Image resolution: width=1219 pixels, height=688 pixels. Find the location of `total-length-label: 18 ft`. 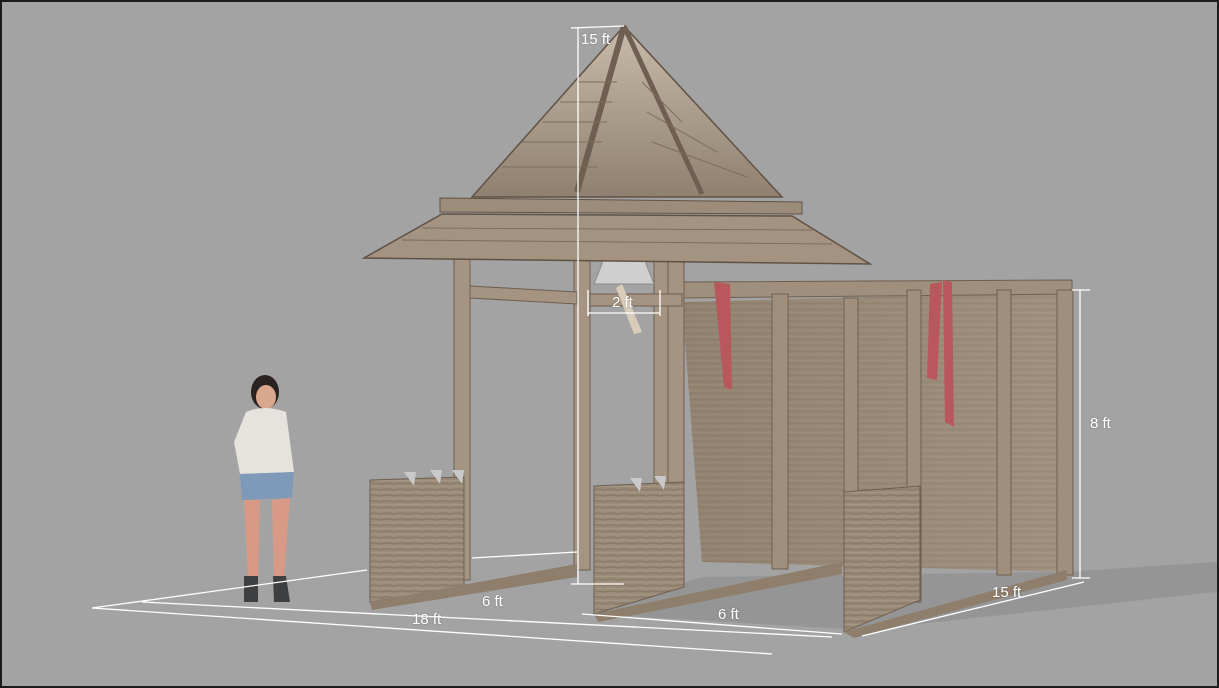

total-length-label: 18 ft is located at coordinates (427, 619).